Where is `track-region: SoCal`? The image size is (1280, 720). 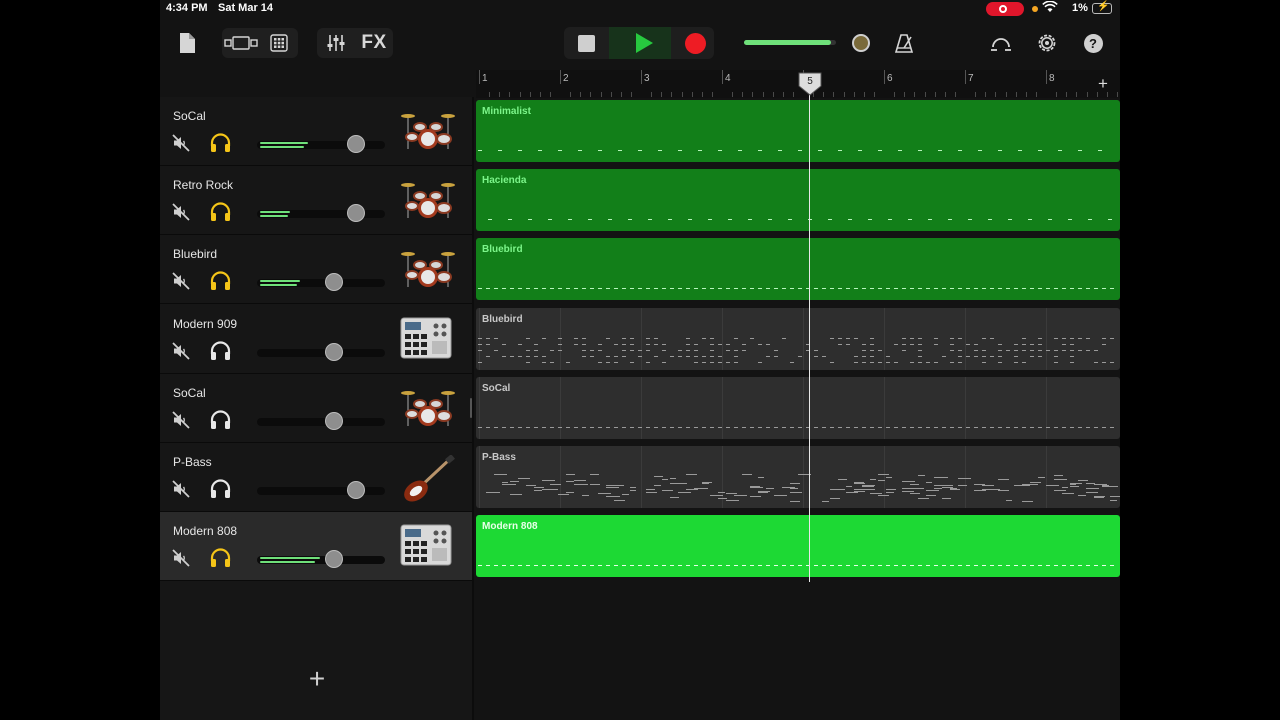 track-region: SoCal is located at coordinates (798, 407).